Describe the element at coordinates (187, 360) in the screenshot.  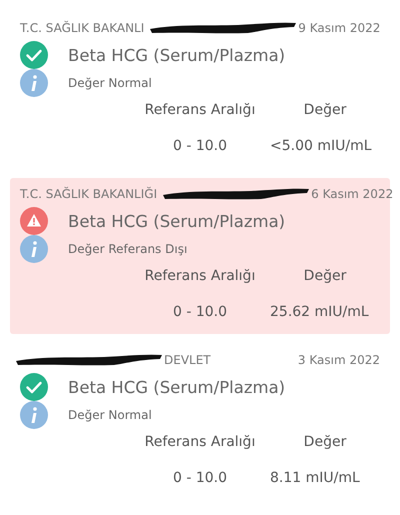
I see `institution-name: DEVLET` at that location.